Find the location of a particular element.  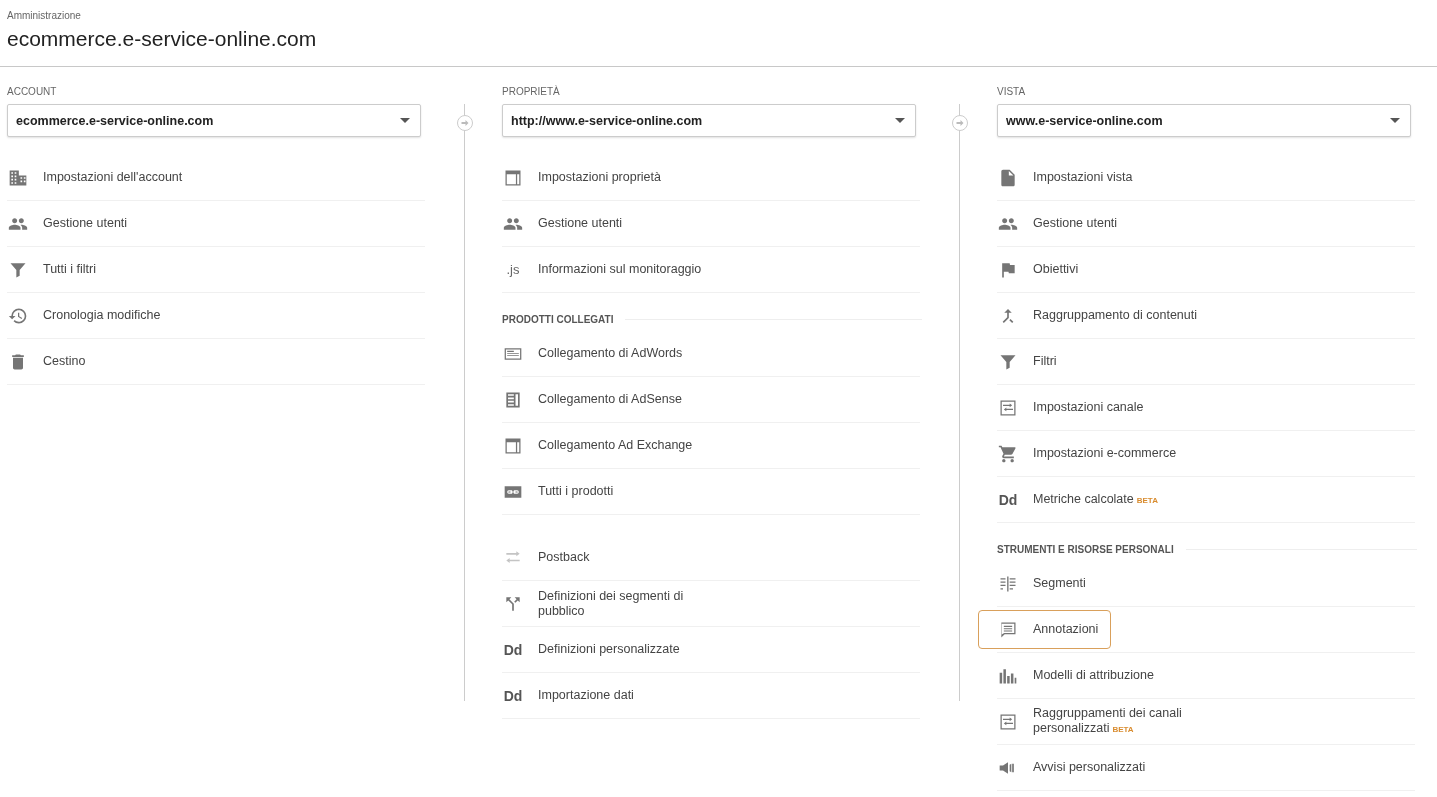

menu-item: Segmenti is located at coordinates (1038, 583).